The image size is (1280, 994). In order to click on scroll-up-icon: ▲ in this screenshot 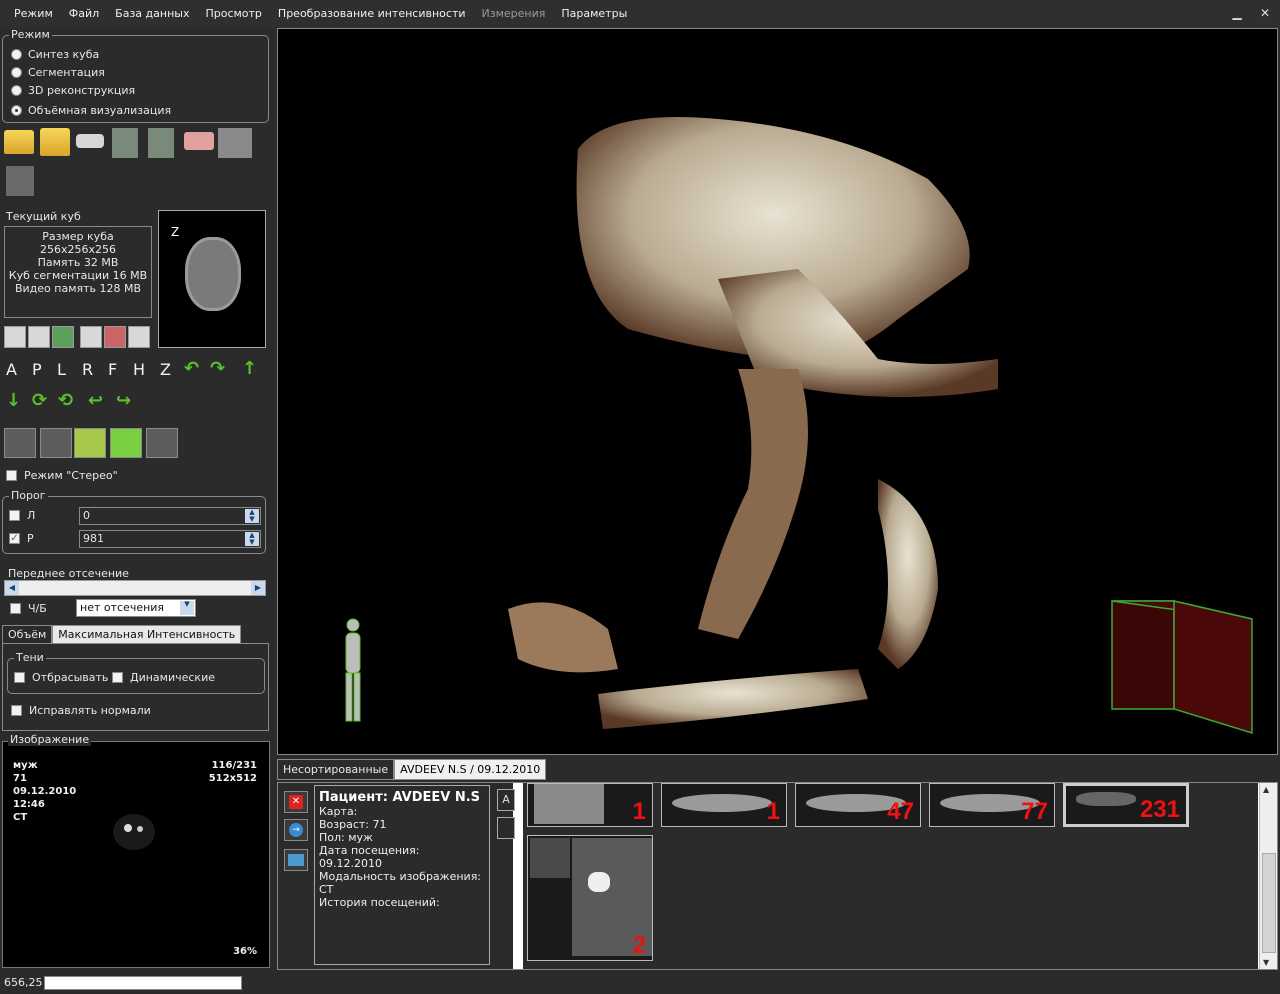, I will do `click(1266, 789)`.